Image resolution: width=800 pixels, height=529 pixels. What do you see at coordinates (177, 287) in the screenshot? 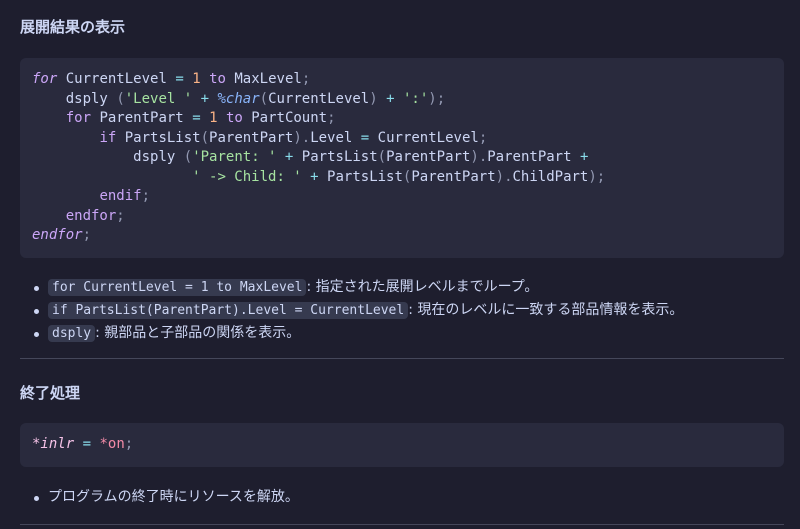
I see `inline-code: for CurrentLevel = 1 to MaxLevel` at bounding box center [177, 287].